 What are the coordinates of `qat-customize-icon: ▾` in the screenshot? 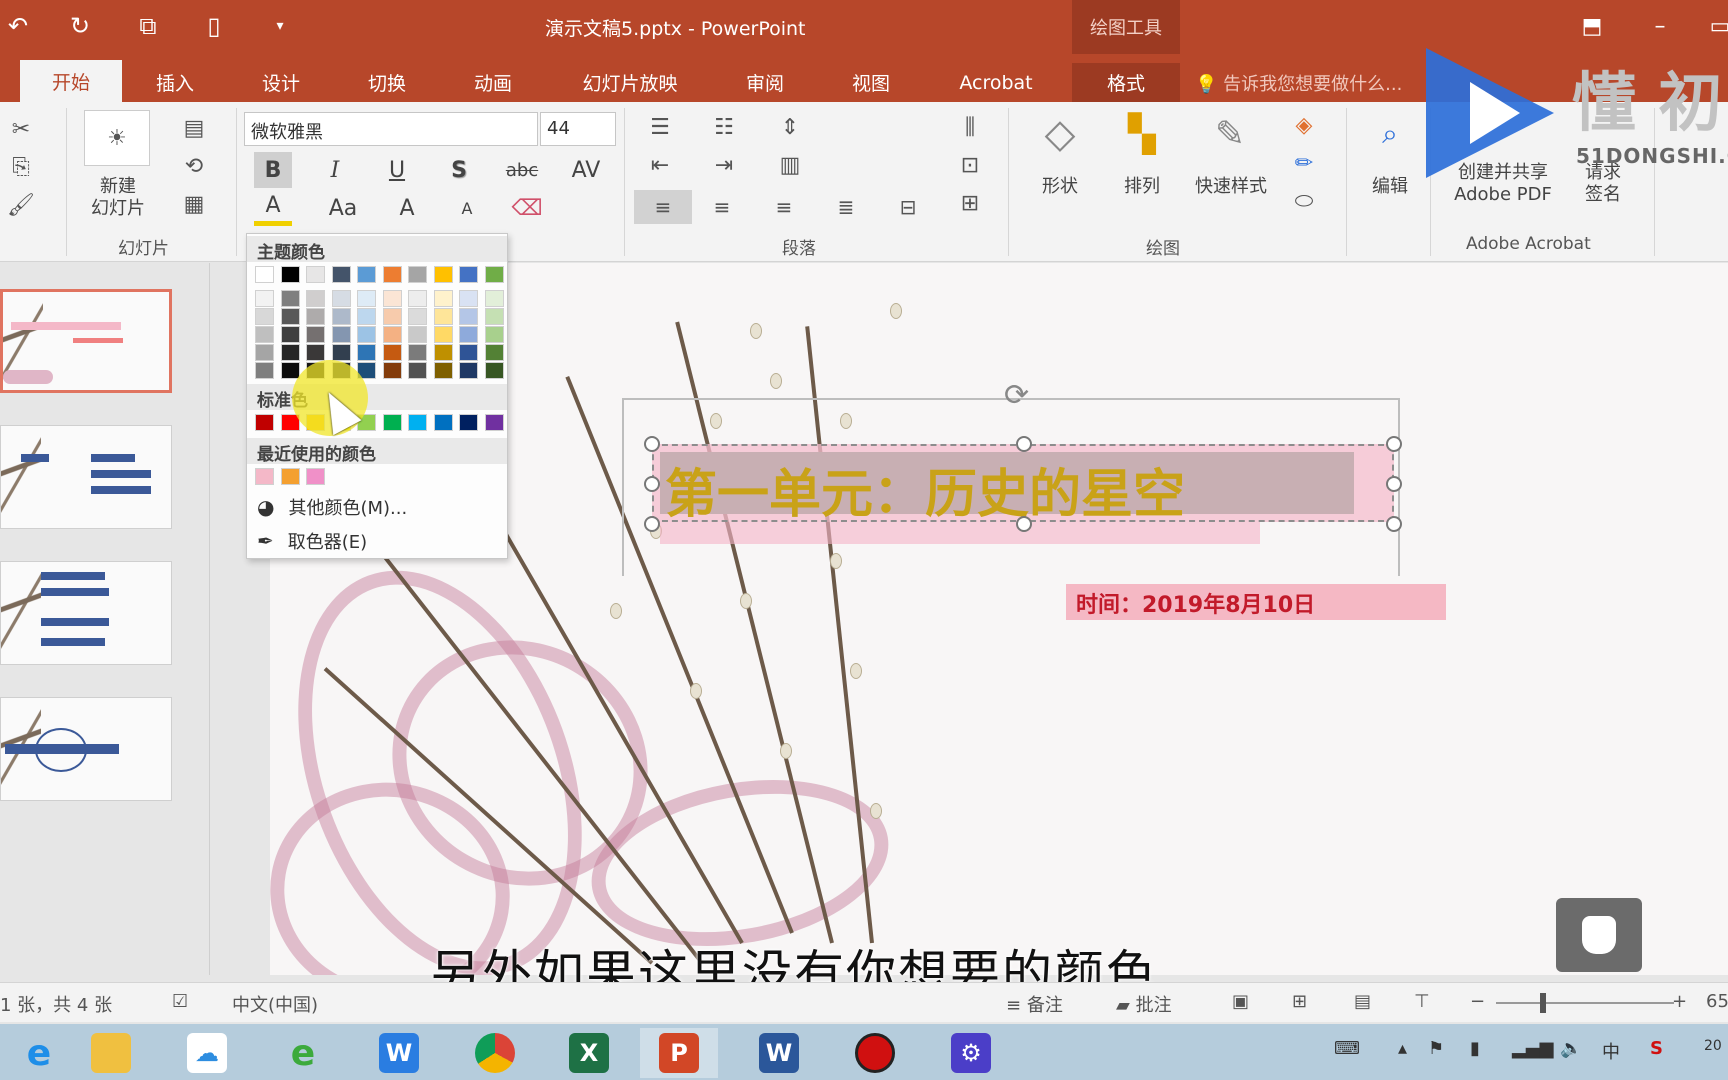 It's located at (280, 26).